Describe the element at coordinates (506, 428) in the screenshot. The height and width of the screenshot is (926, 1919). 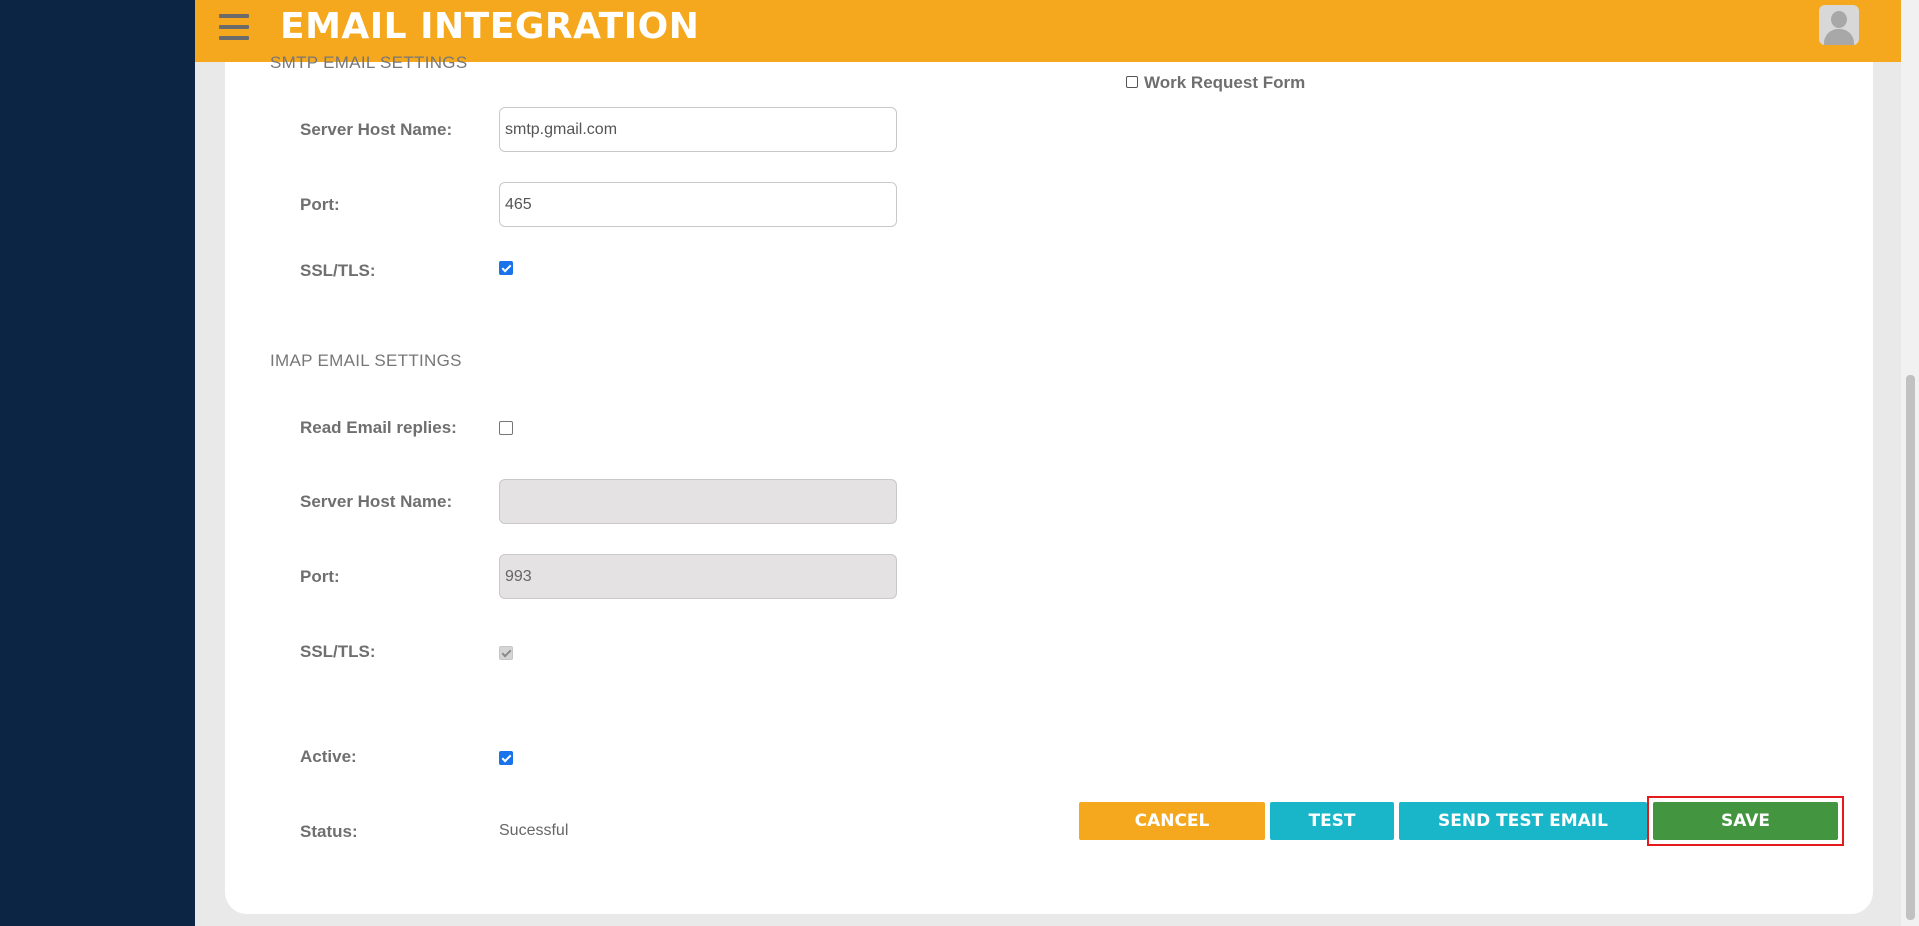
I see `imap-read-replies-checkbox` at that location.